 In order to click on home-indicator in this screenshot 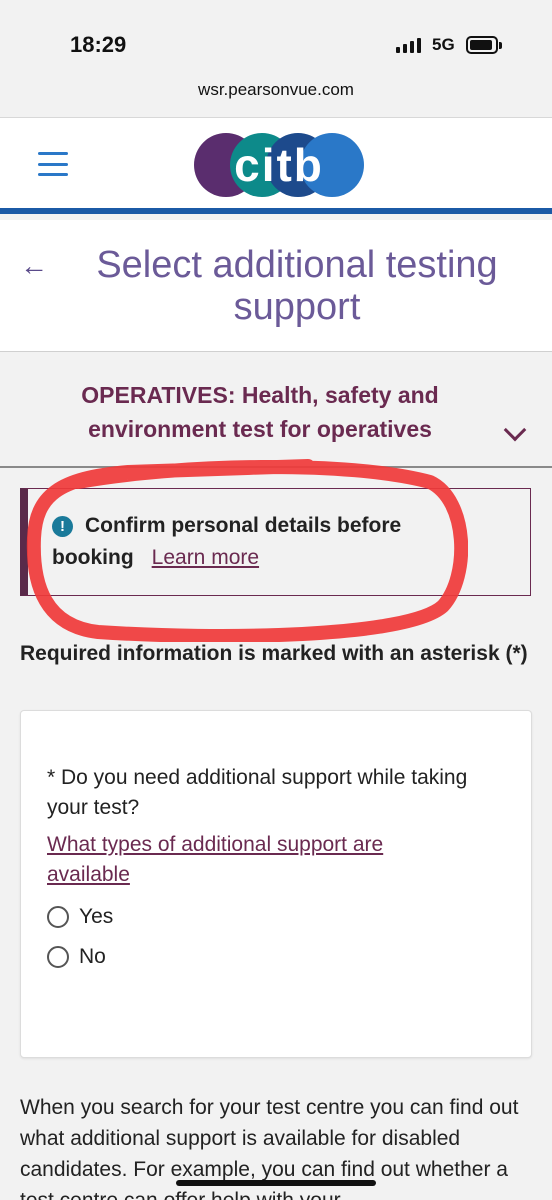, I will do `click(276, 1183)`.